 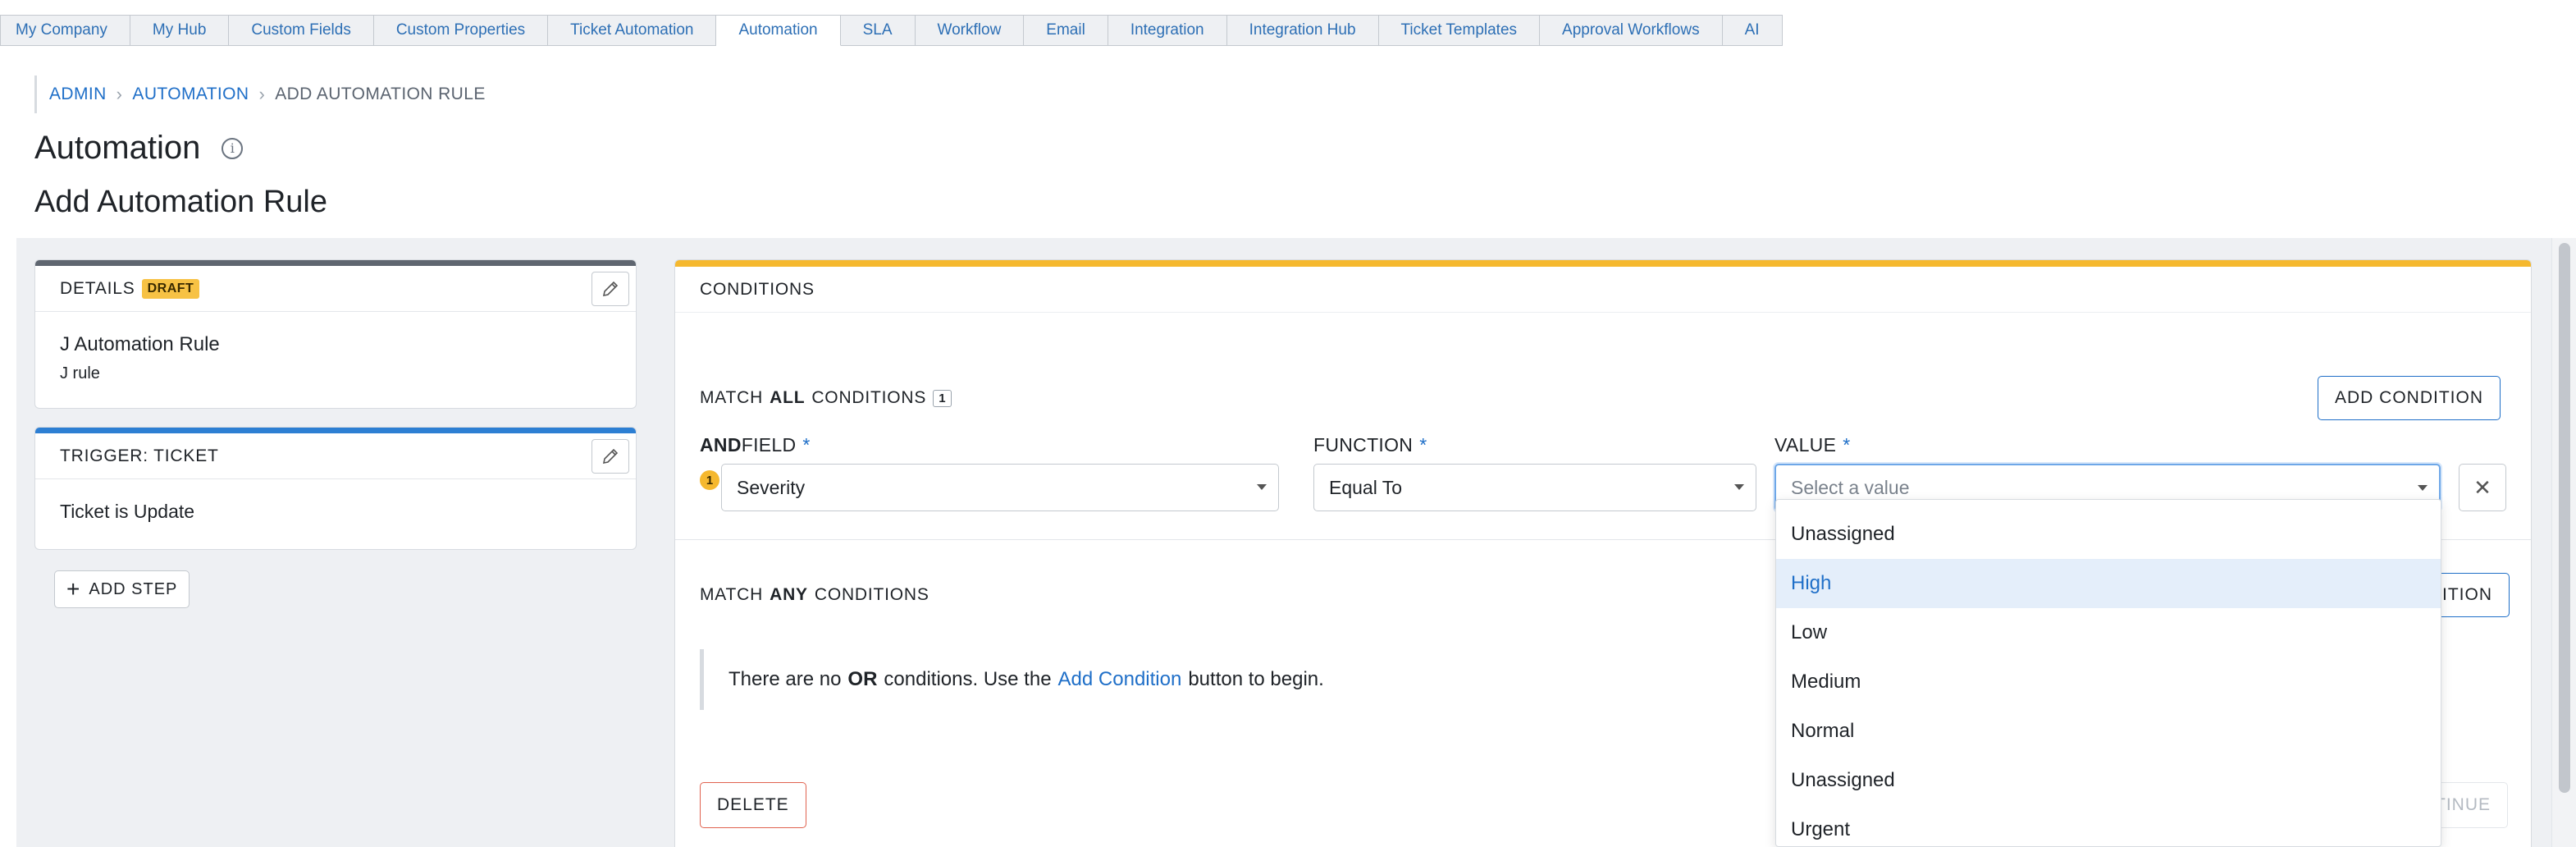 I want to click on close-icon: ✕, so click(x=2483, y=487).